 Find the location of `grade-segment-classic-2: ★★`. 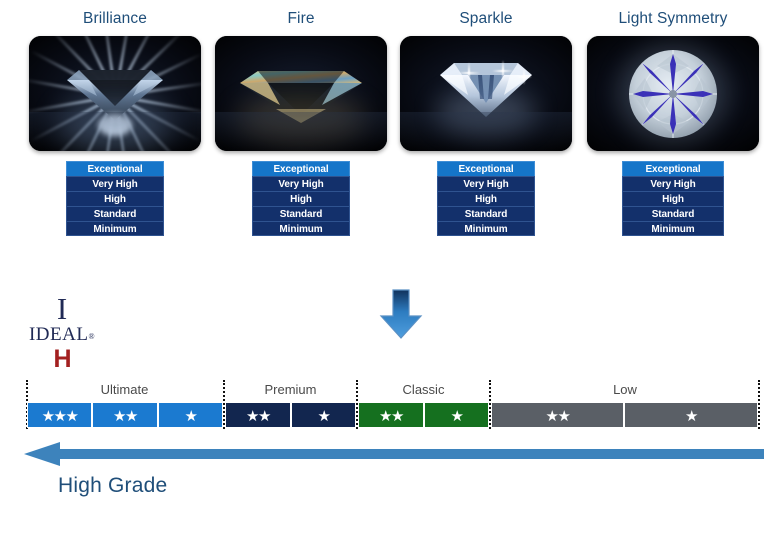

grade-segment-classic-2: ★★ is located at coordinates (391, 415).